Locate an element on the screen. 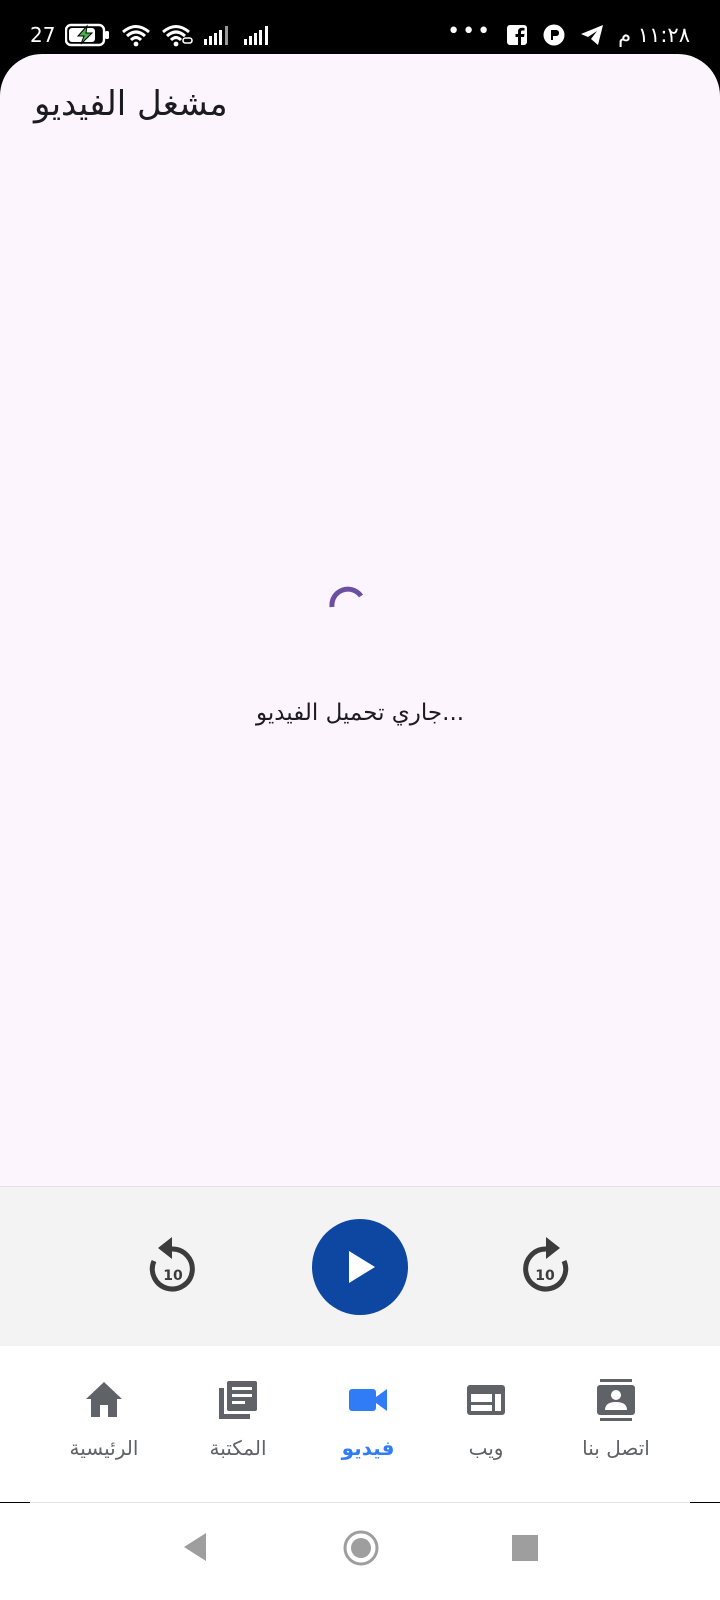 Image resolution: width=720 pixels, height=1600 pixels. forward-10-button: 10 is located at coordinates (546, 1265).